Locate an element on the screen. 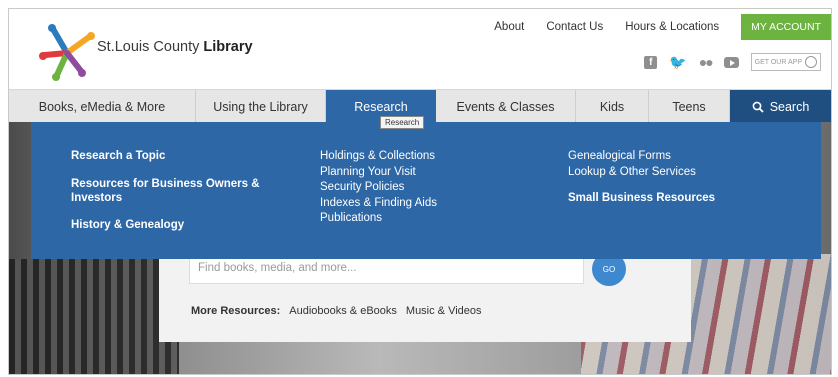 This screenshot has width=838, height=377. menu-small-business: Small Business Resources is located at coordinates (641, 198).